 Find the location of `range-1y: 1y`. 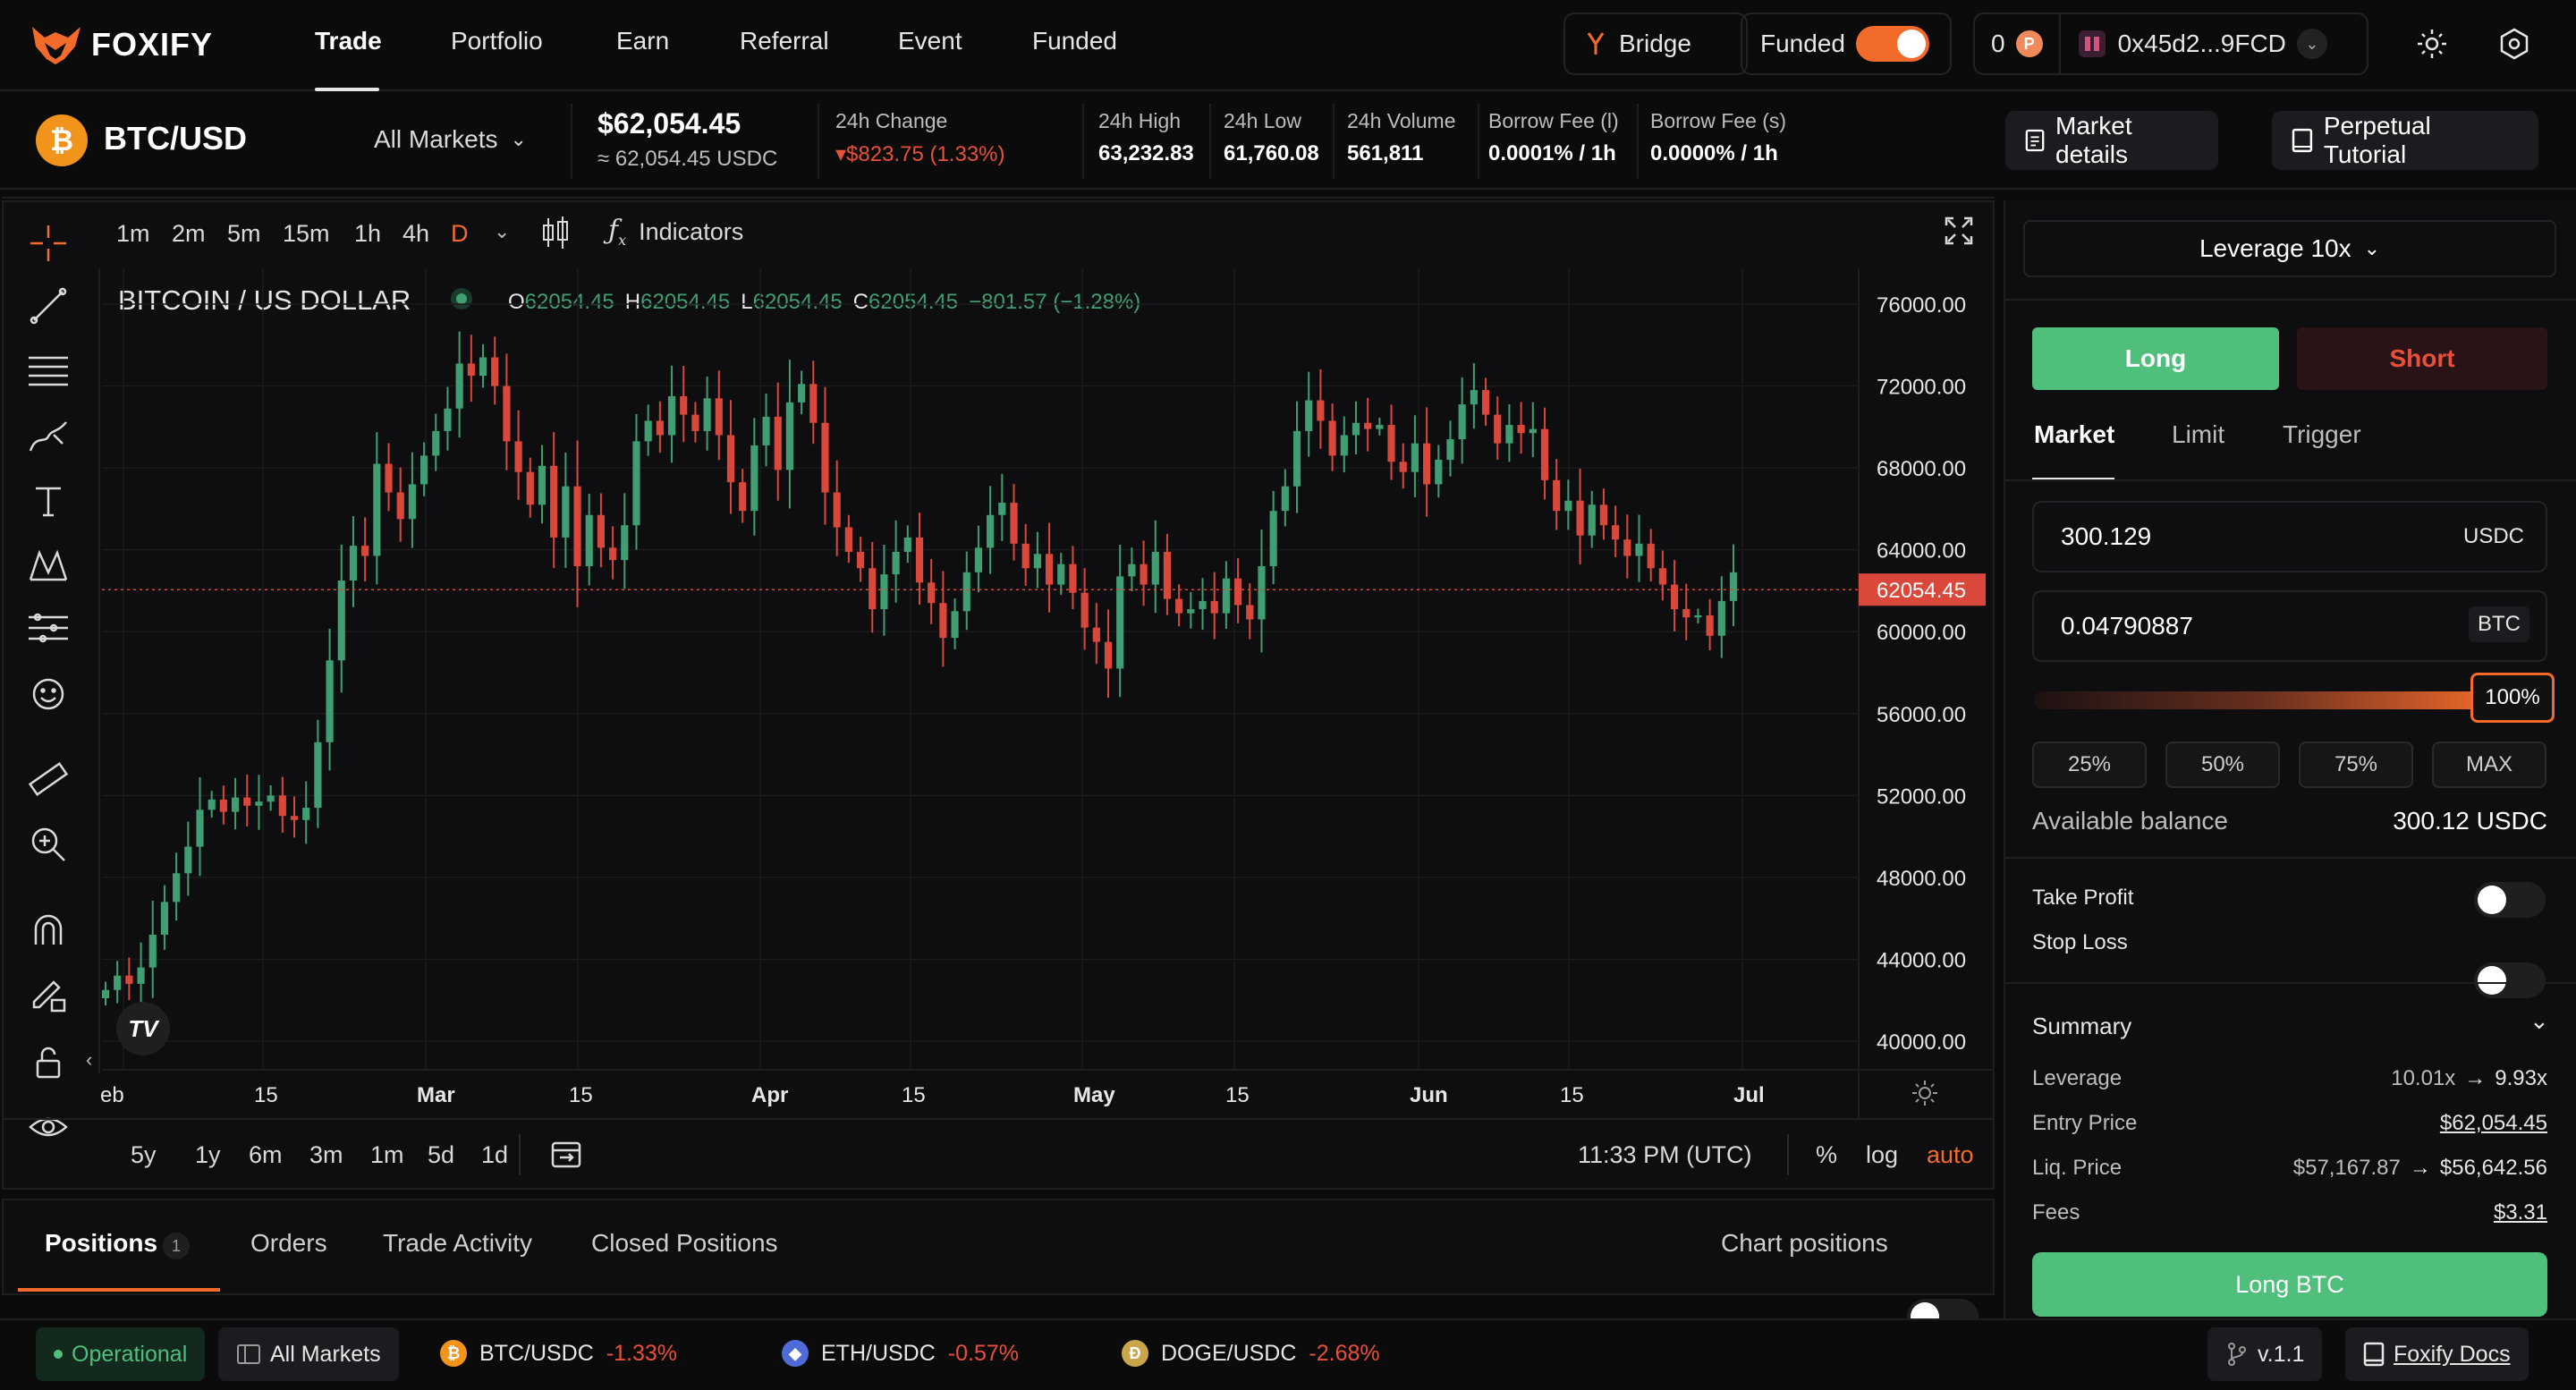

range-1y: 1y is located at coordinates (222, 1155).